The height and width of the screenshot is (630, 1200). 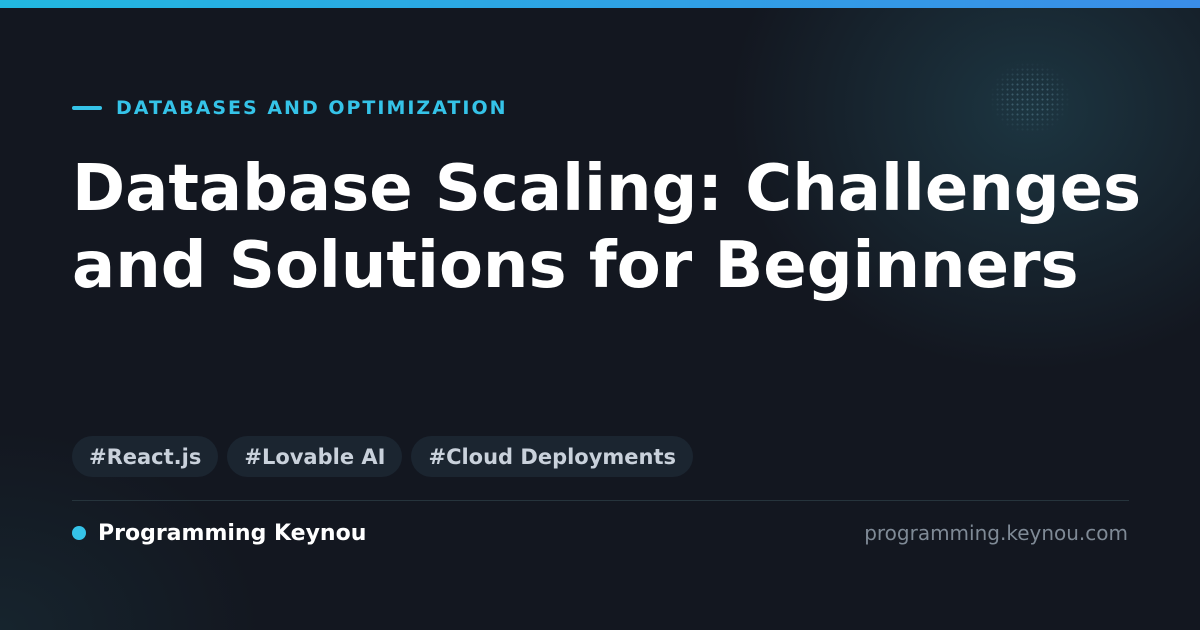 I want to click on tag-pill: #React.js, so click(x=145, y=456).